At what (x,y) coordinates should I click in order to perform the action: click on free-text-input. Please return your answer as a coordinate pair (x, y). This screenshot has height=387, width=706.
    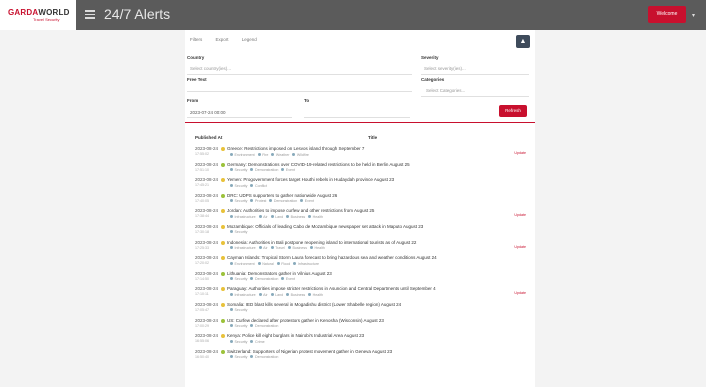
    Looking at the image, I should click on (299, 91).